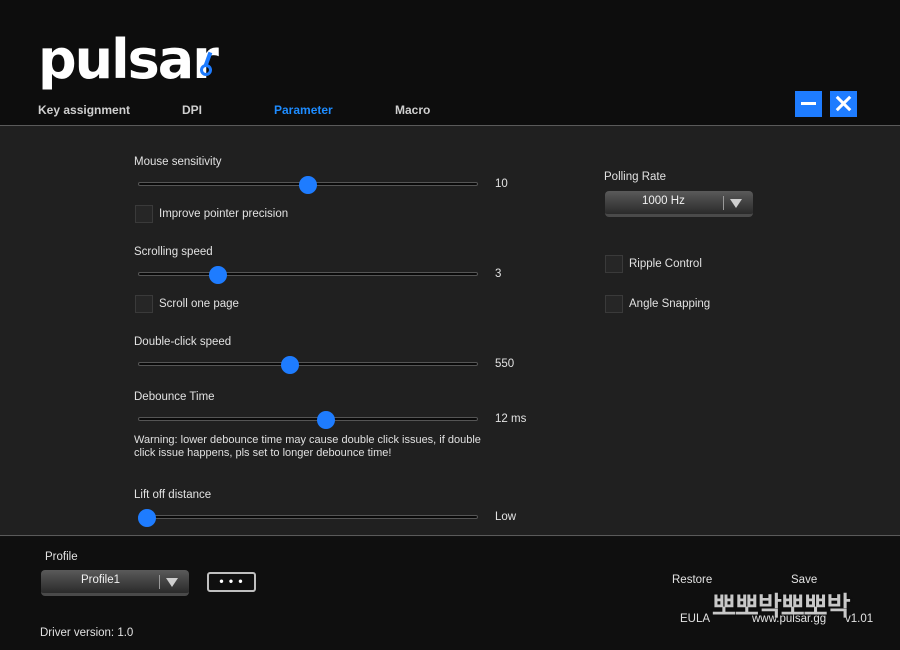  What do you see at coordinates (308, 365) in the screenshot?
I see `double-click-speed-slider` at bounding box center [308, 365].